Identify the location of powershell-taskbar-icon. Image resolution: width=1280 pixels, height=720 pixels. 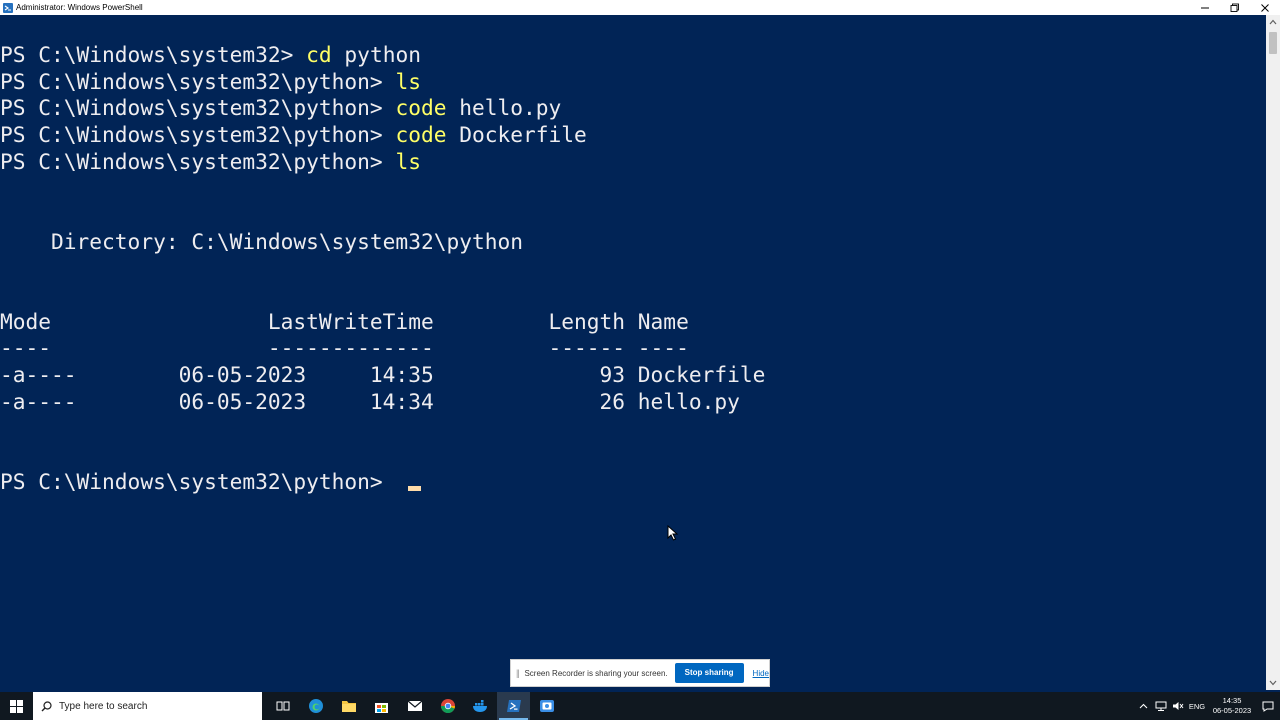
(513, 706).